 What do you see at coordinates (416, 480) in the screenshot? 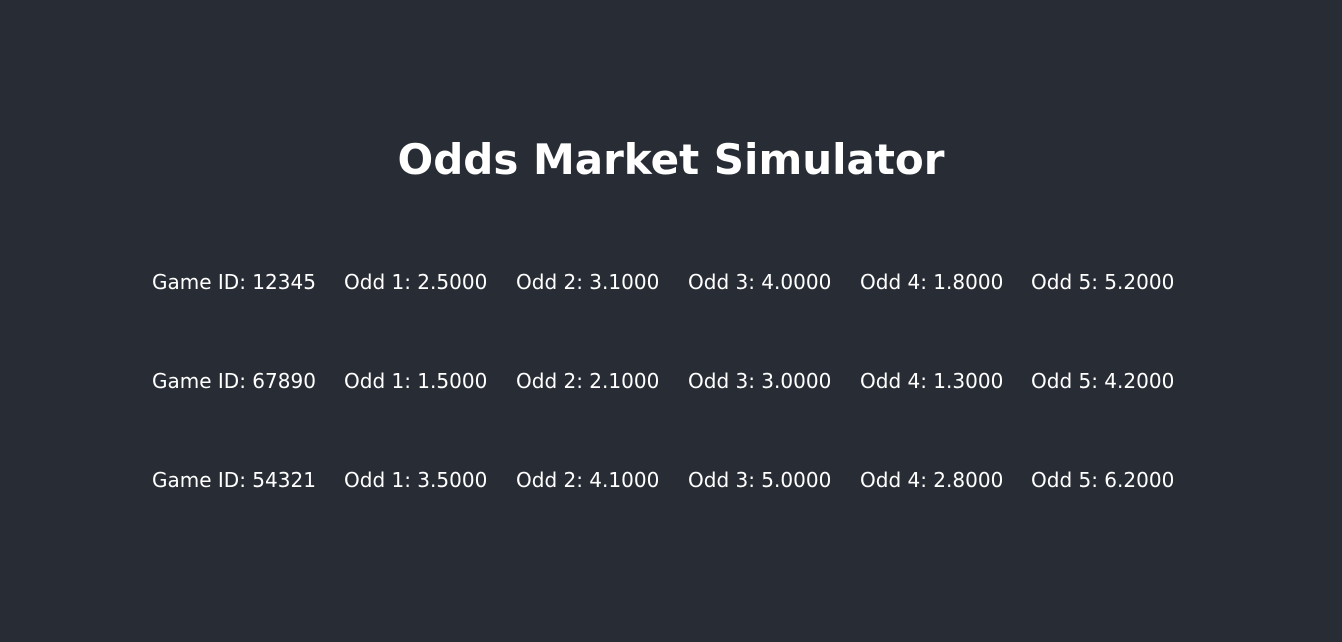
I see `odd-value: Odd 1: 3.5000` at bounding box center [416, 480].